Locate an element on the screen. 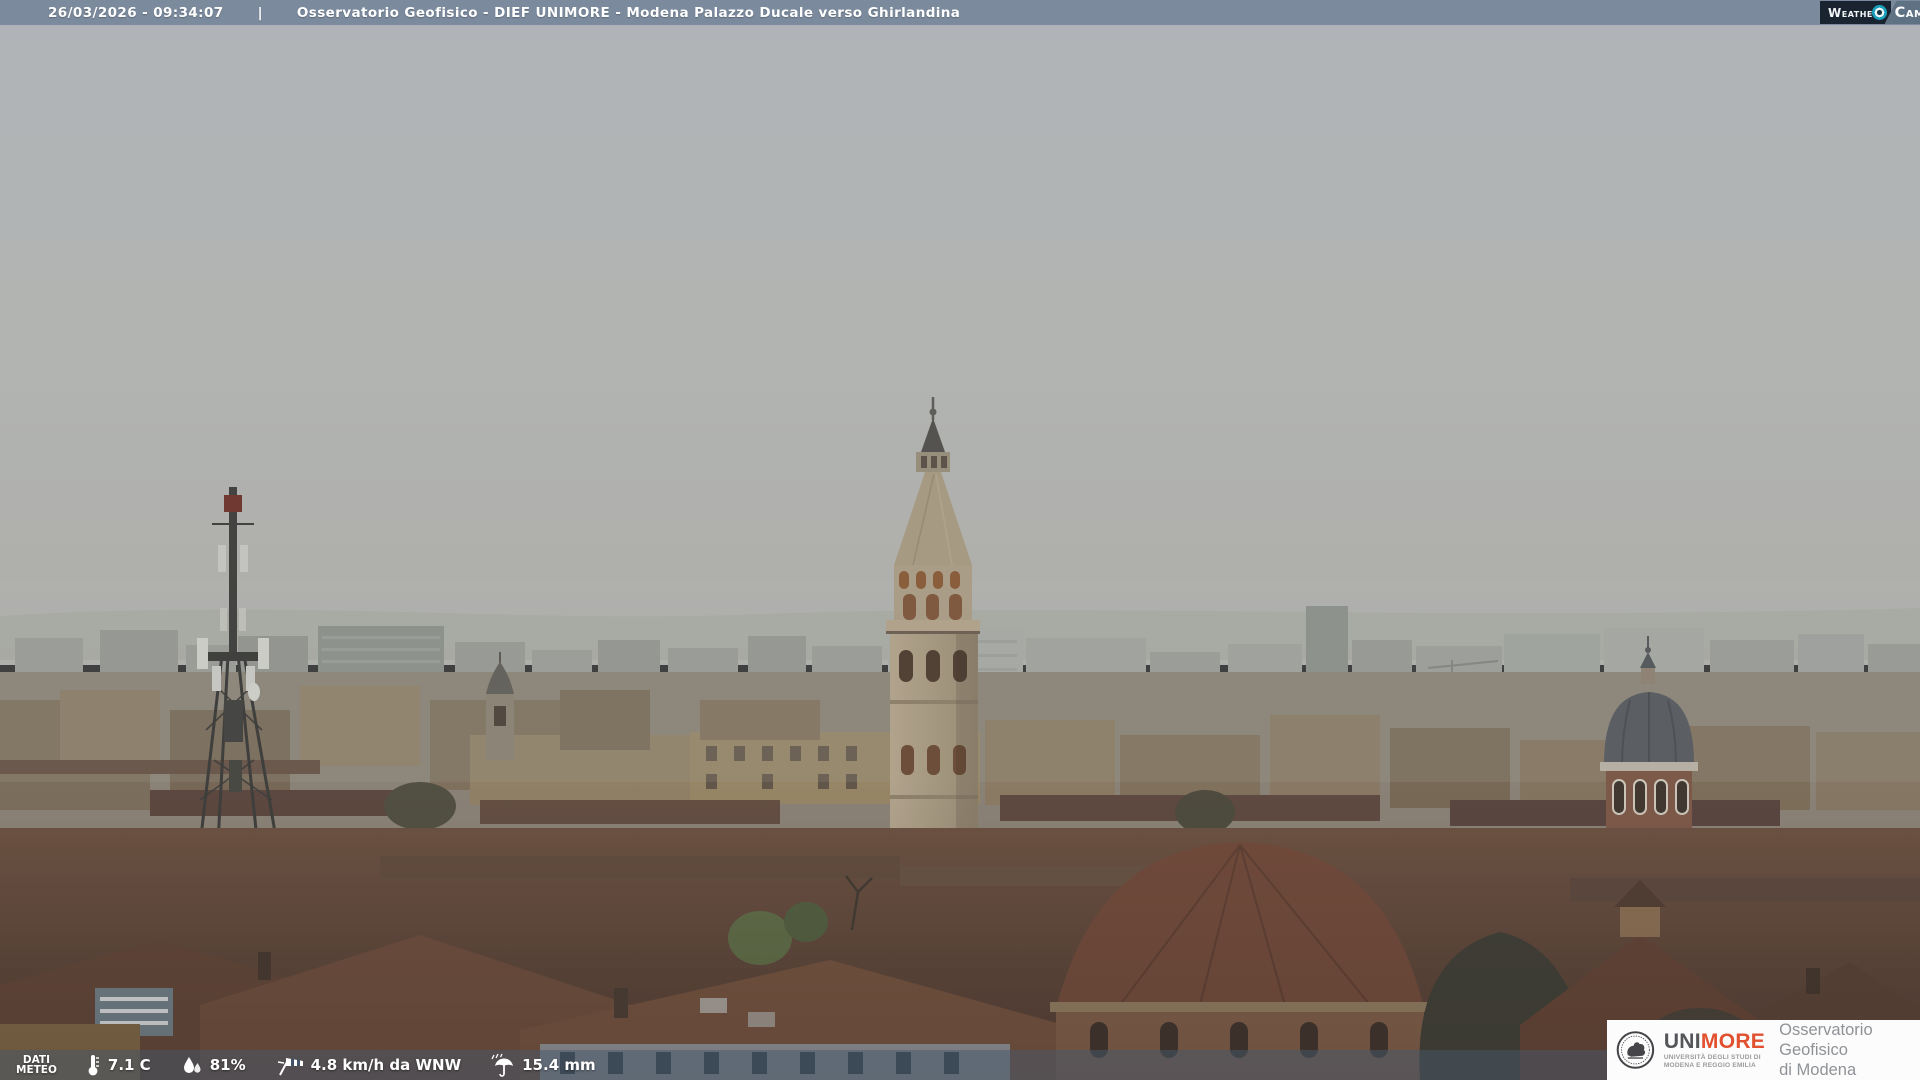 The width and height of the screenshot is (1920, 1080). windsock-icon is located at coordinates (290, 1067).